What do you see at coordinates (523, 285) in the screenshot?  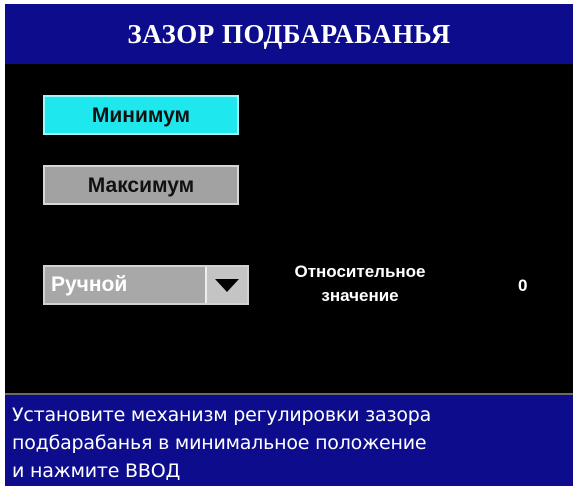 I see `relative-value: 0` at bounding box center [523, 285].